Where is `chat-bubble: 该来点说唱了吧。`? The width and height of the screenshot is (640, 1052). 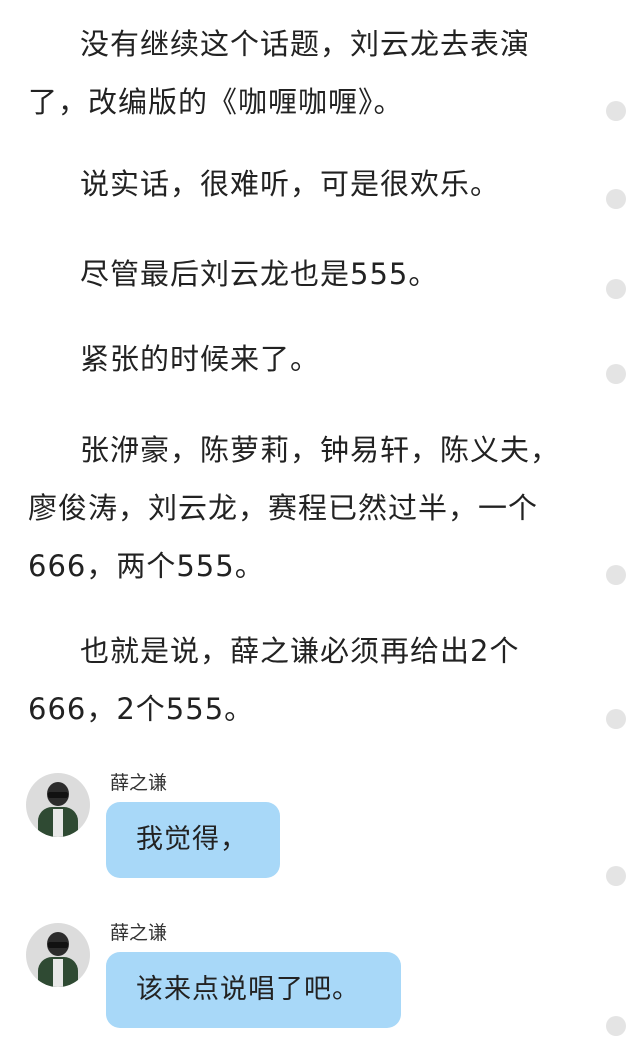 chat-bubble: 该来点说唱了吧。 is located at coordinates (253, 990).